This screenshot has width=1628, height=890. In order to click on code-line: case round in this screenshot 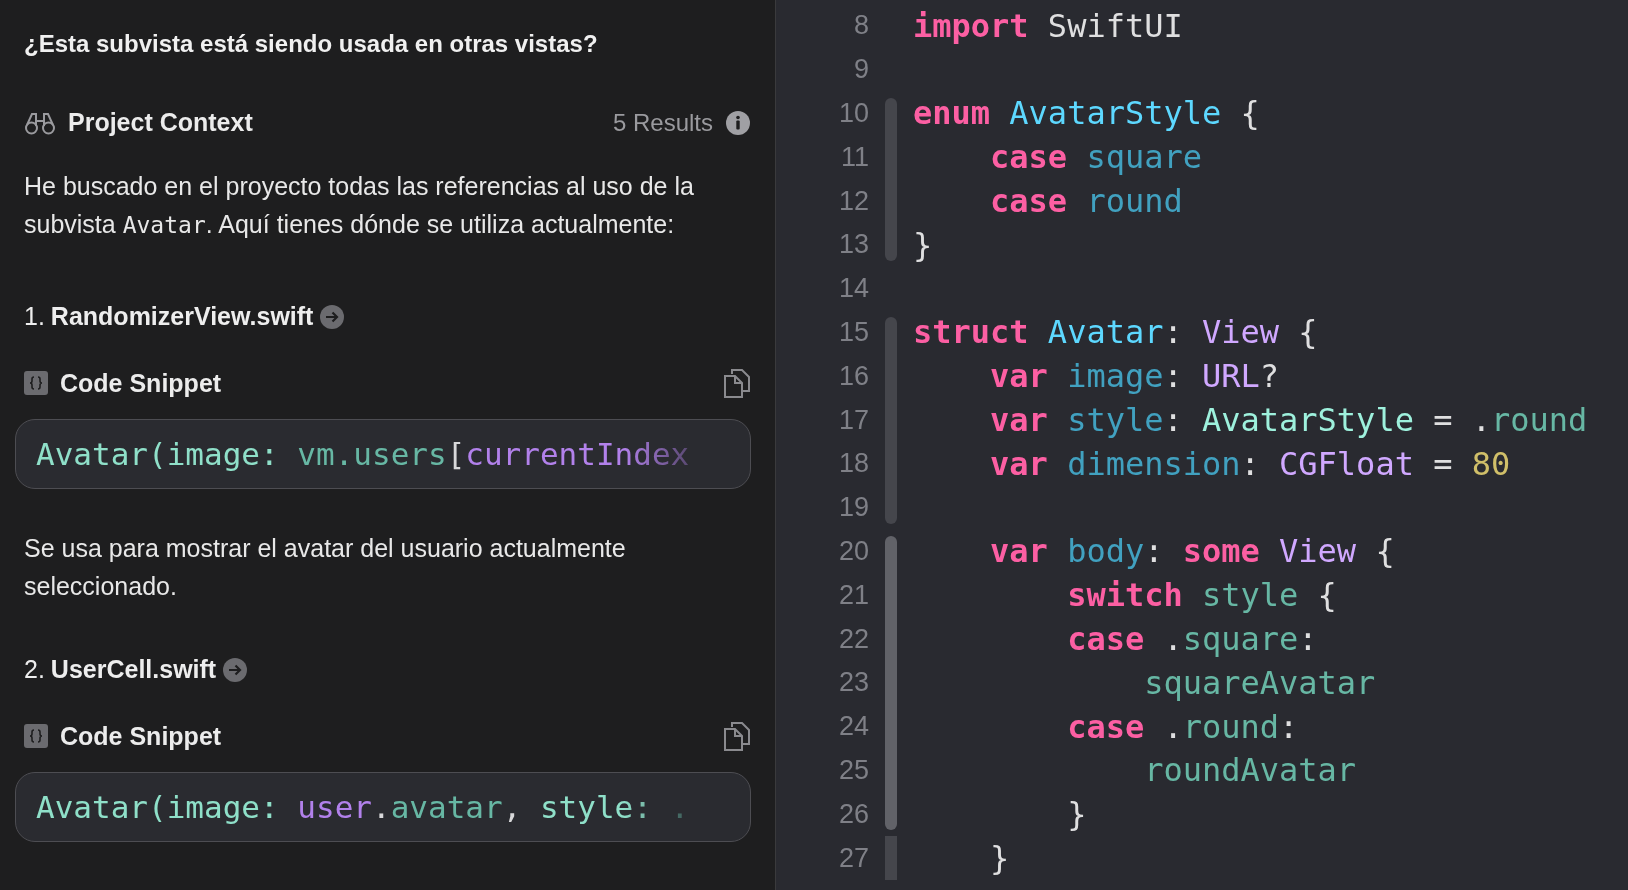, I will do `click(1086, 201)`.